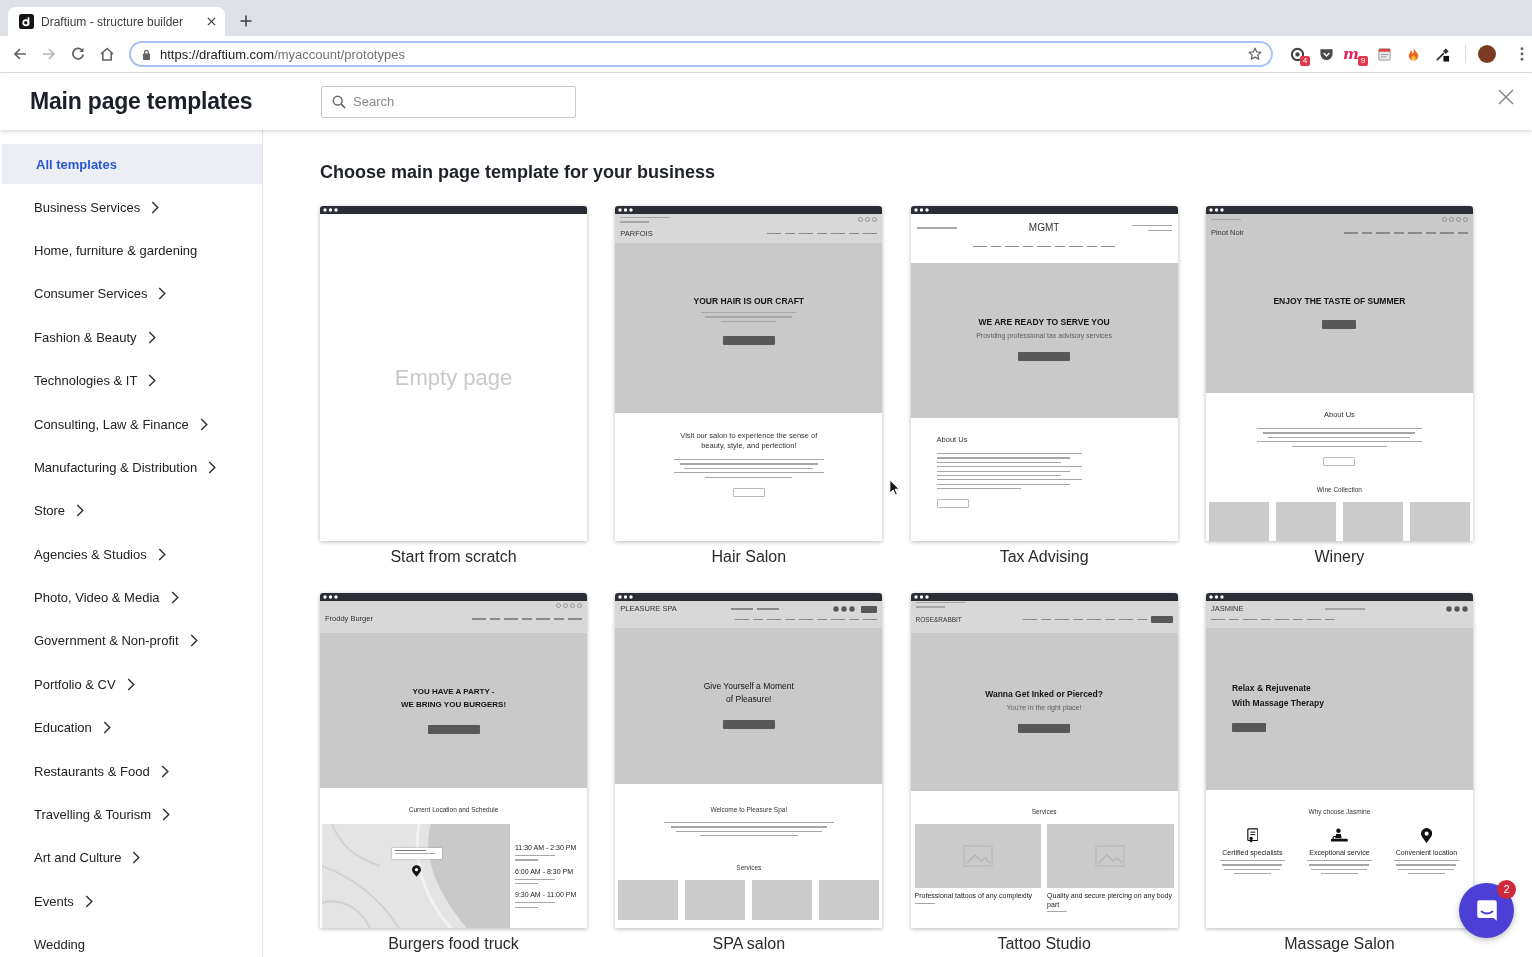 The width and height of the screenshot is (1532, 957). What do you see at coordinates (1384, 54) in the screenshot?
I see `notepad-icon` at bounding box center [1384, 54].